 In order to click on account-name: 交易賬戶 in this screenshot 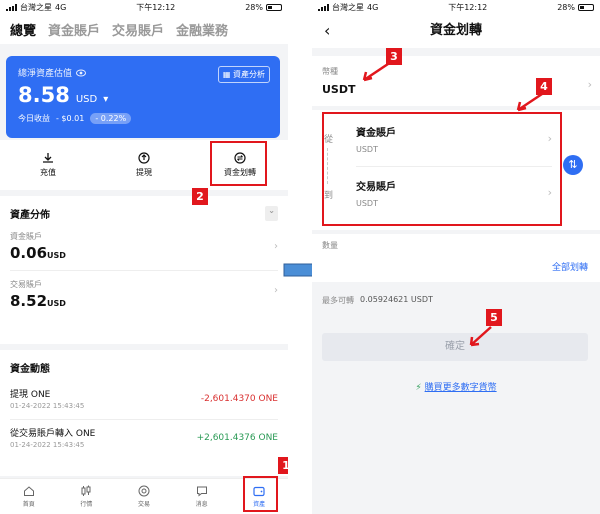, I will do `click(26, 284)`.